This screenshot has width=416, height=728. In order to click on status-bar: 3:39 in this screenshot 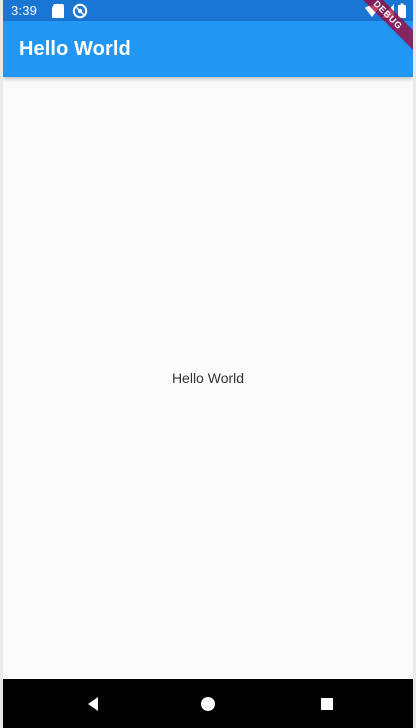, I will do `click(208, 10)`.